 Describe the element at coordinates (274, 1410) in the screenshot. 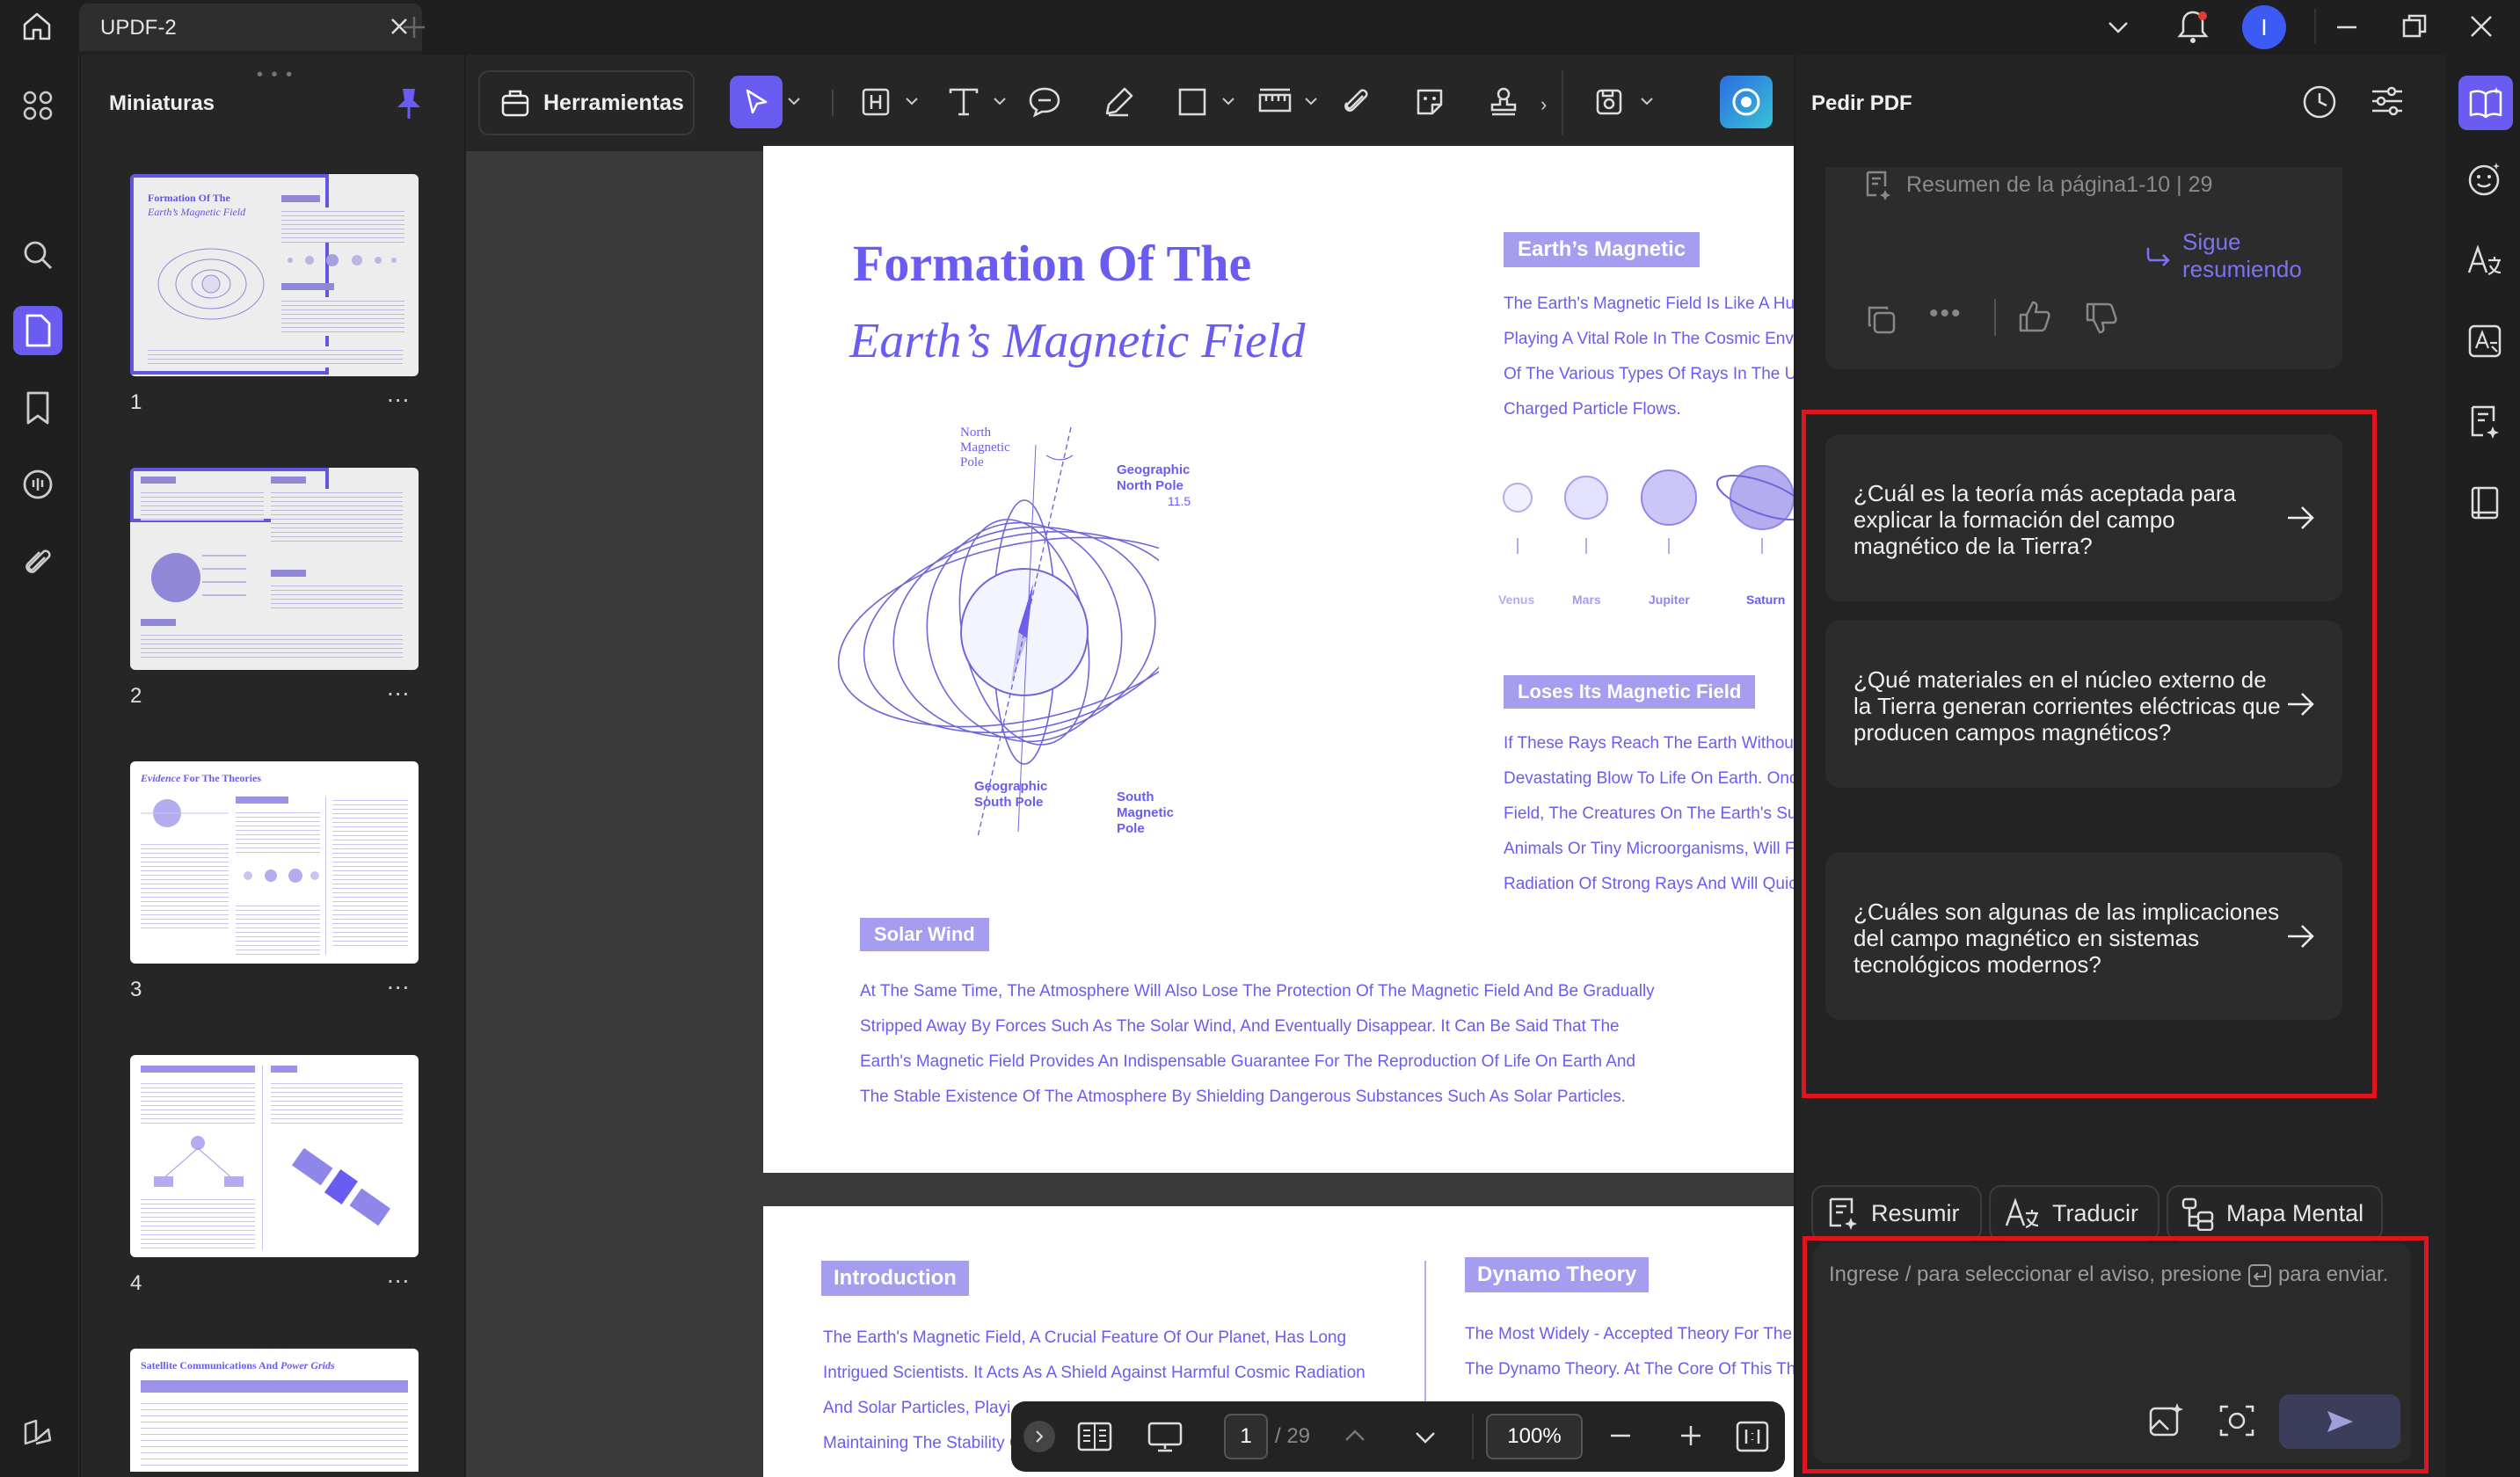

I see `thumbnail-page-5: Satellite Communications And Power Grids` at that location.